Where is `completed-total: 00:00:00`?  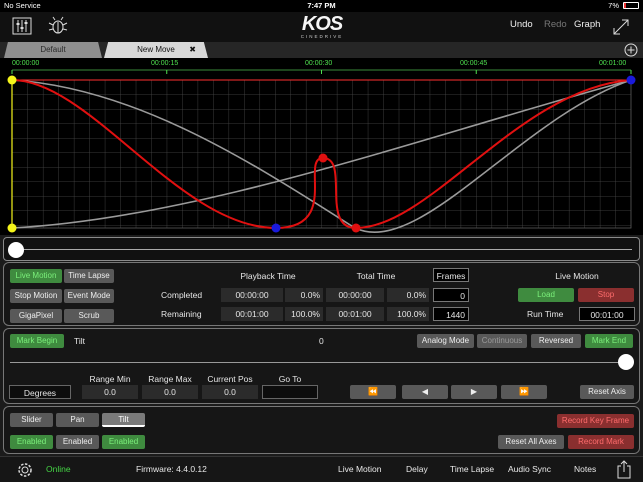
completed-total: 00:00:00 is located at coordinates (355, 295).